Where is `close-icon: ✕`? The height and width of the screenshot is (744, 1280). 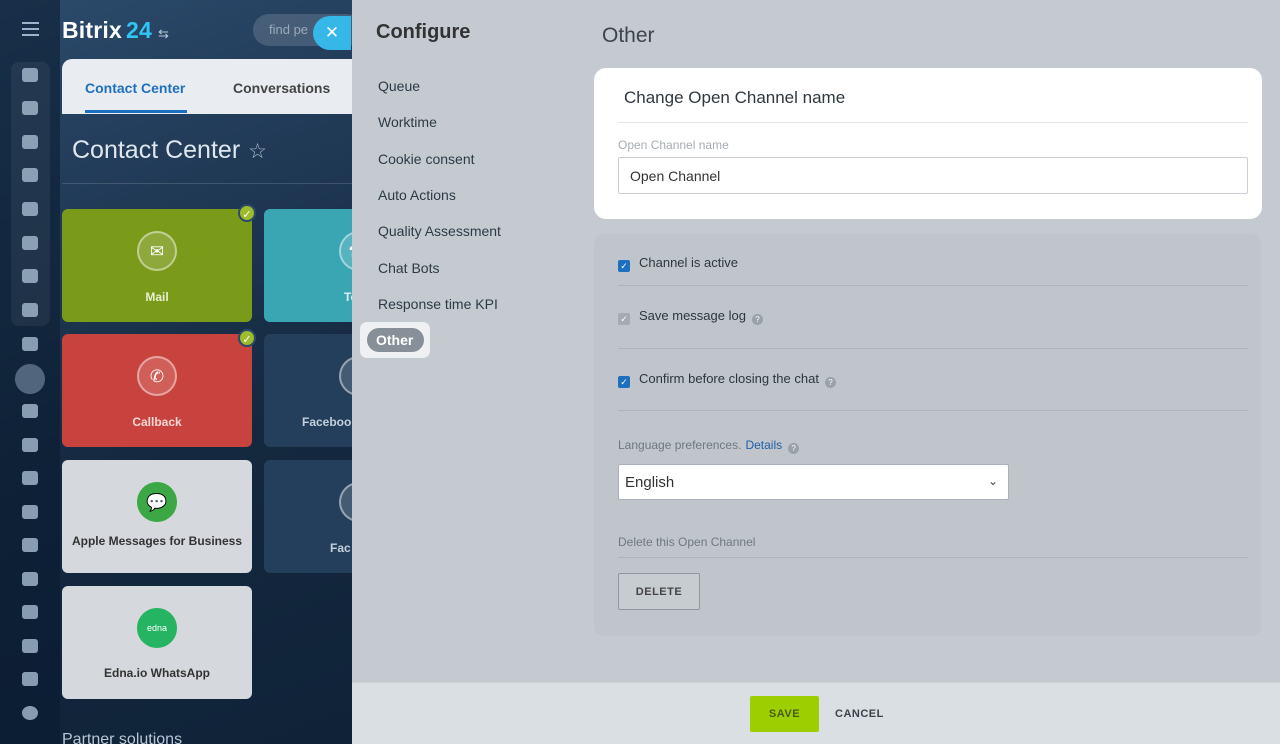 close-icon: ✕ is located at coordinates (332, 32).